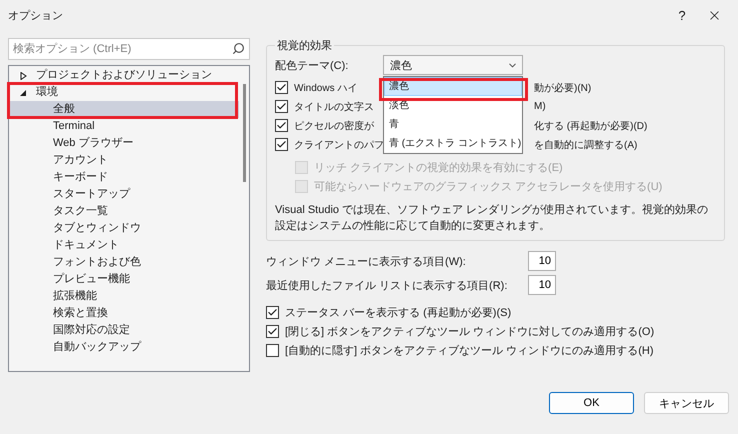 Image resolution: width=738 pixels, height=434 pixels. What do you see at coordinates (469, 351) in the screenshot?
I see `option-label: [自動的に隠す] ボタンをアクティブなツール ウィンドウにのみ適用する(H)` at bounding box center [469, 351].